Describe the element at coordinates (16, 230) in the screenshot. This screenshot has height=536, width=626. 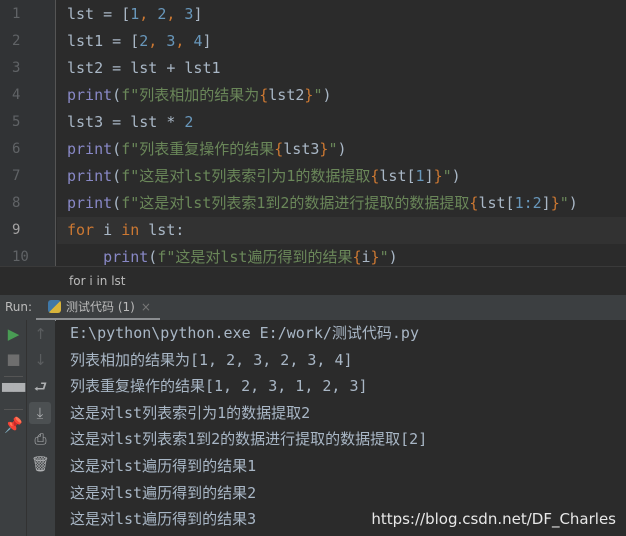
I see `line-number: 9` at that location.